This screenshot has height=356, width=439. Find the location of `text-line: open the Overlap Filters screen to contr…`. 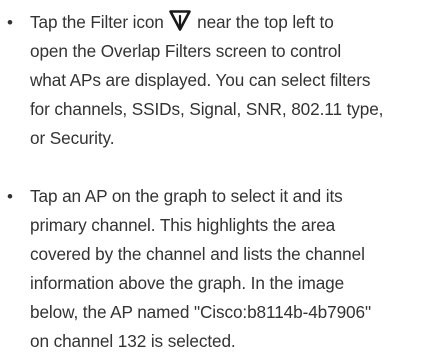

text-line: open the Overlap Filters screen to contr… is located at coordinates (186, 51).